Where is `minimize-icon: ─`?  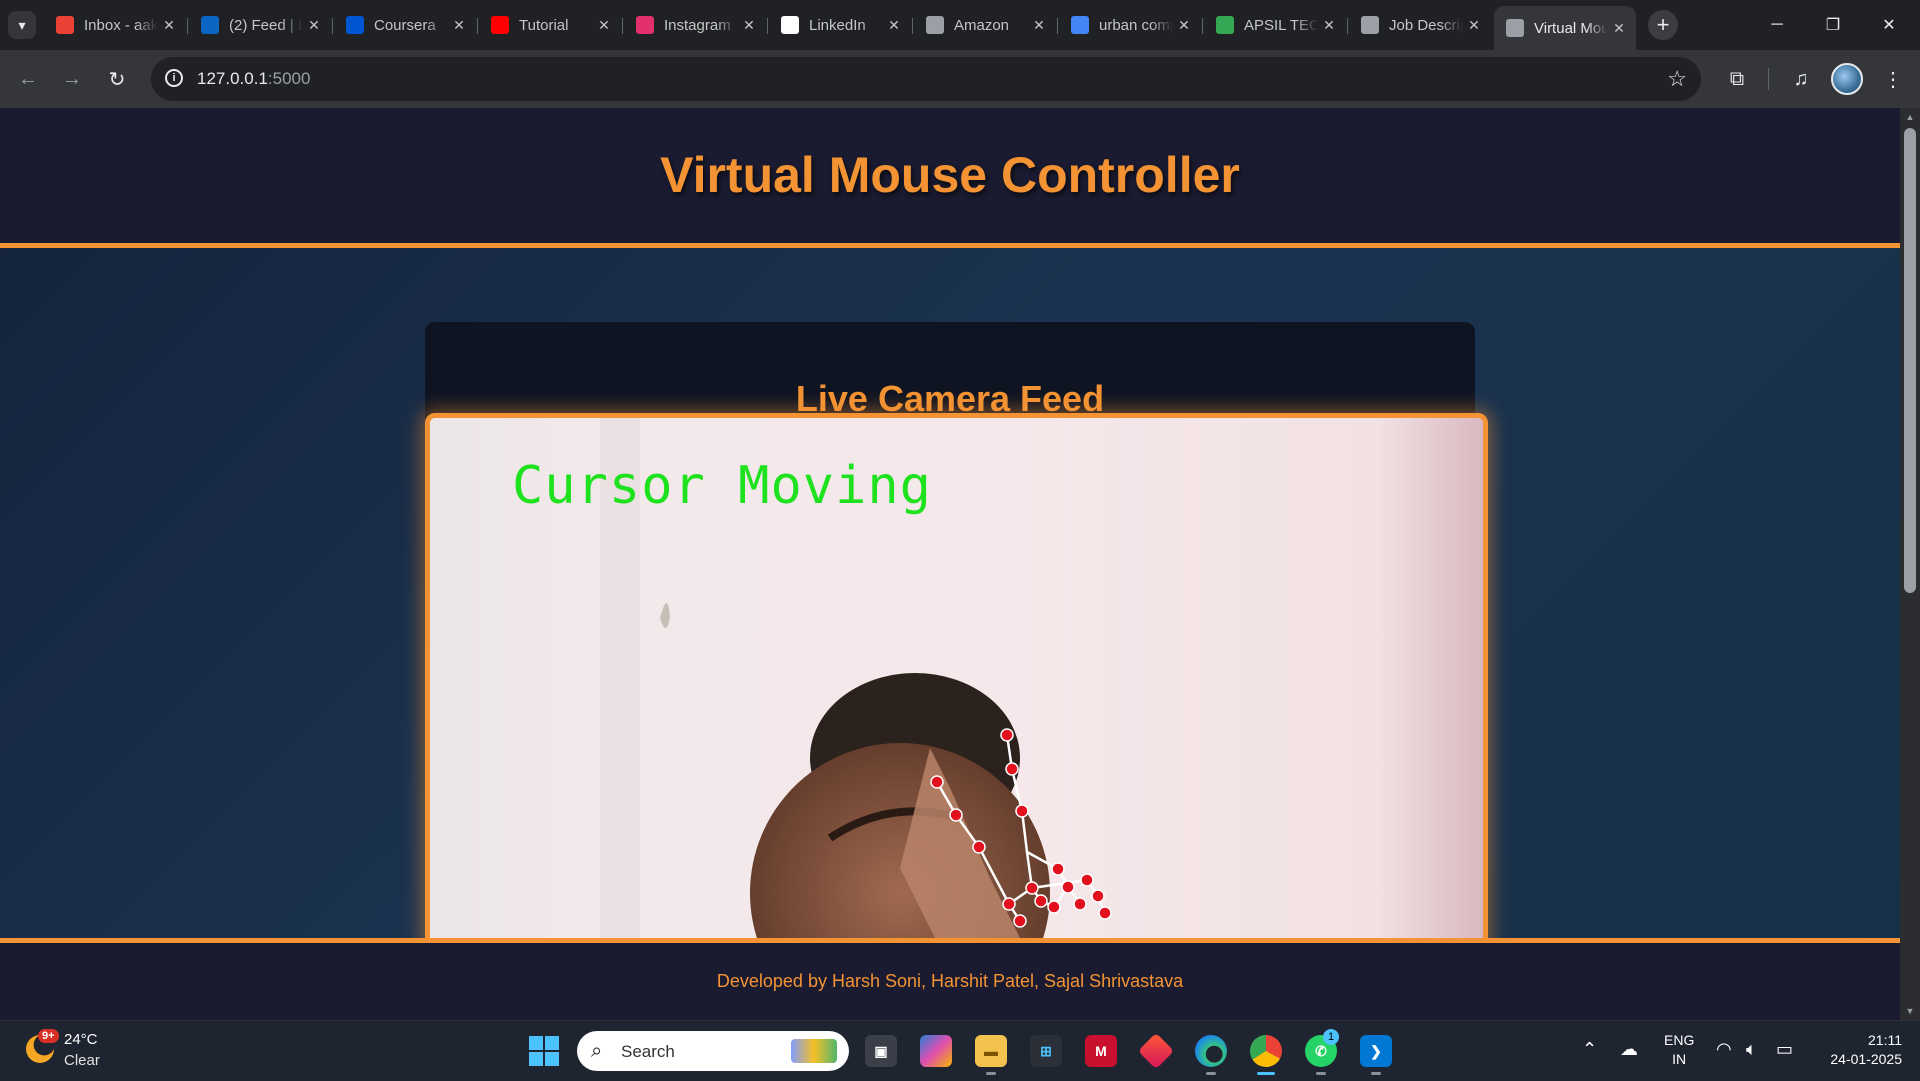 minimize-icon: ─ is located at coordinates (1777, 25).